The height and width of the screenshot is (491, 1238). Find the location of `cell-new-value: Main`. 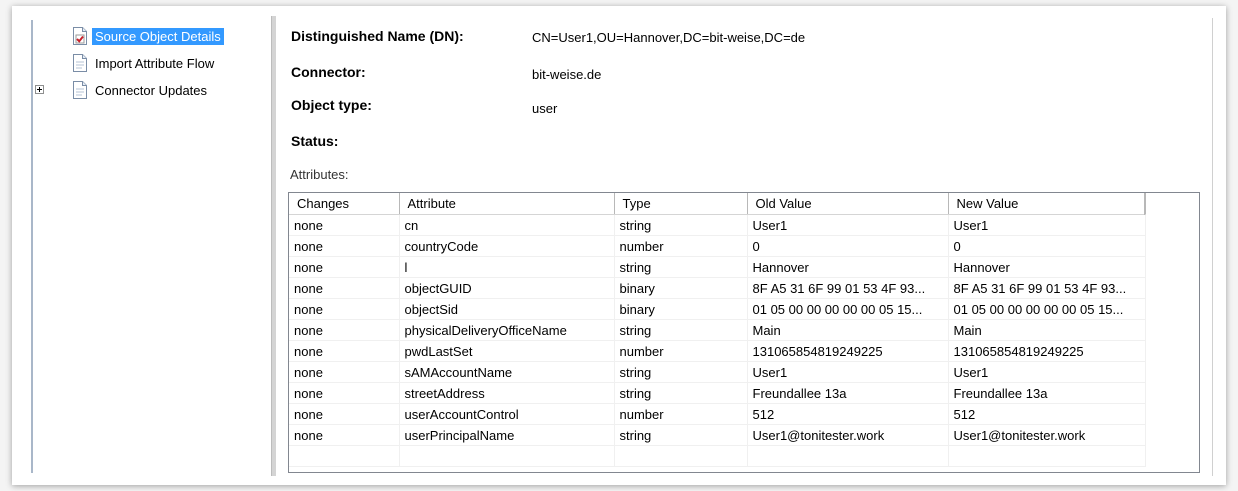

cell-new-value: Main is located at coordinates (1047, 330).